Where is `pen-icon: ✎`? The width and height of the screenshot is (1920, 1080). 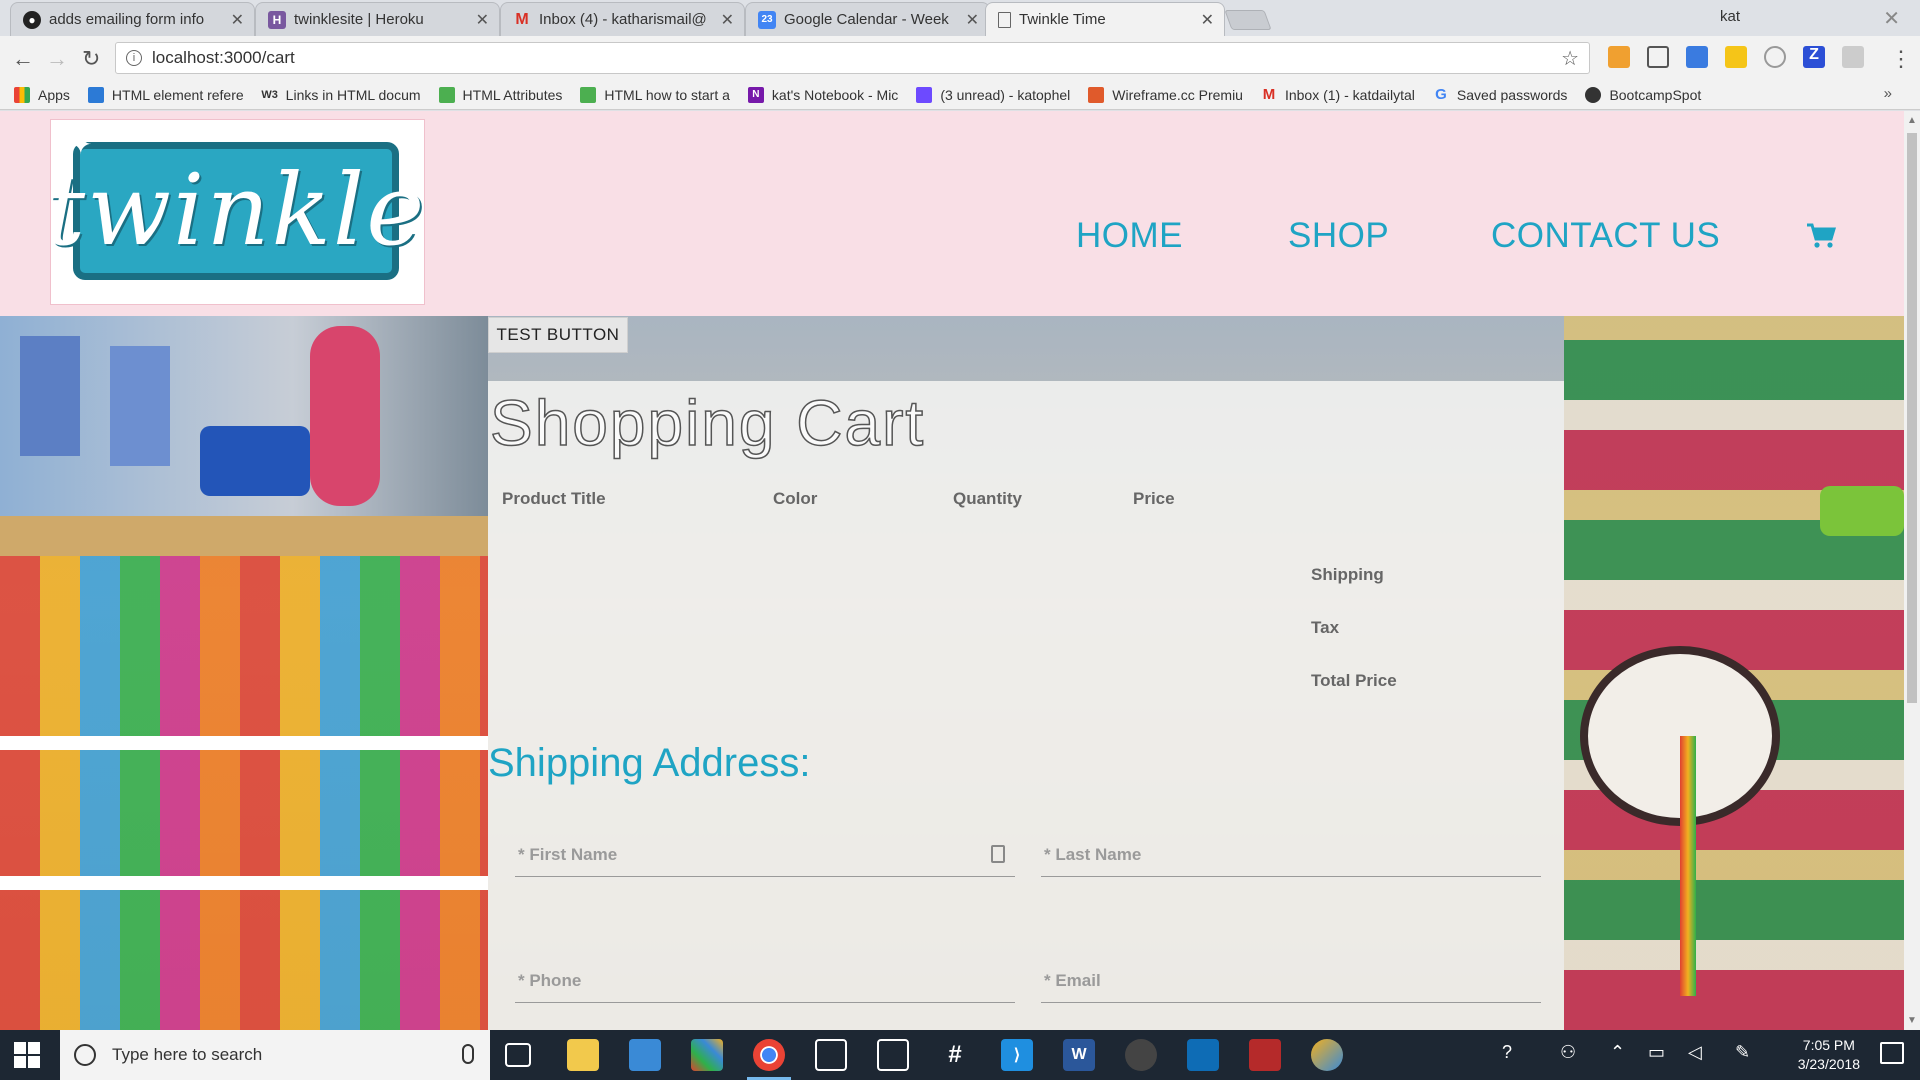
pen-icon: ✎ is located at coordinates (1742, 1052).